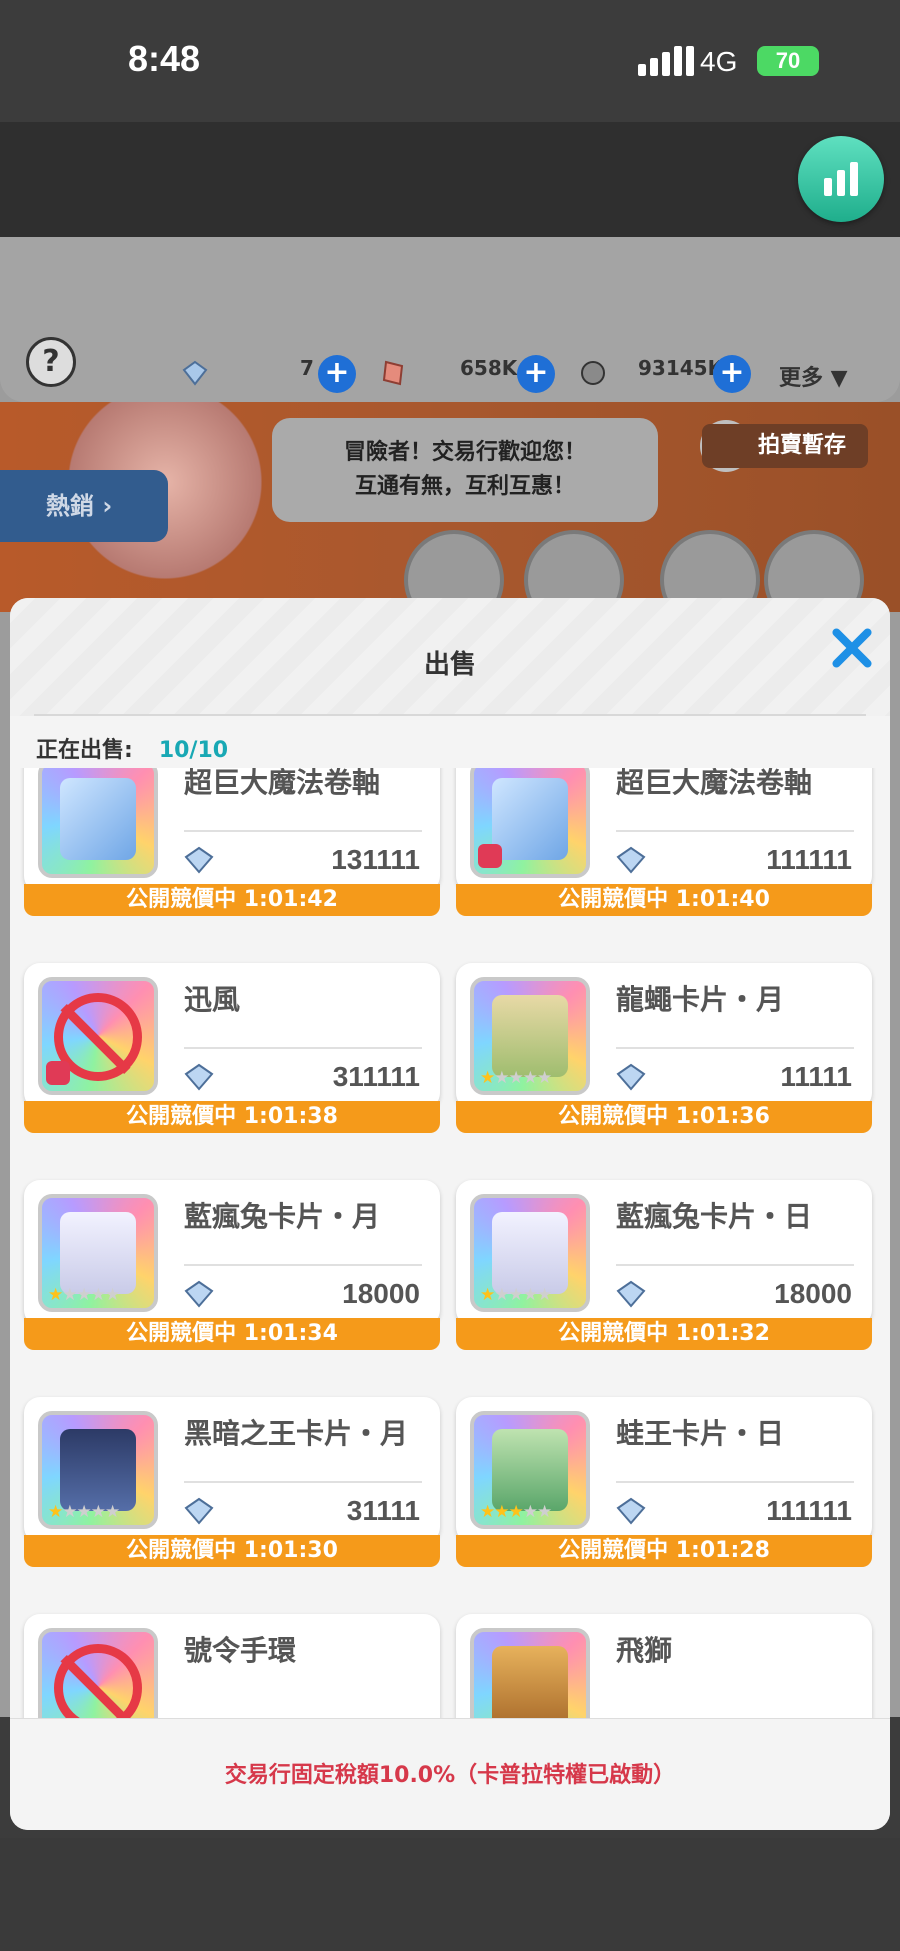  Describe the element at coordinates (232, 900) in the screenshot. I see `auction-timer: 公開競價中 1:01:42` at that location.